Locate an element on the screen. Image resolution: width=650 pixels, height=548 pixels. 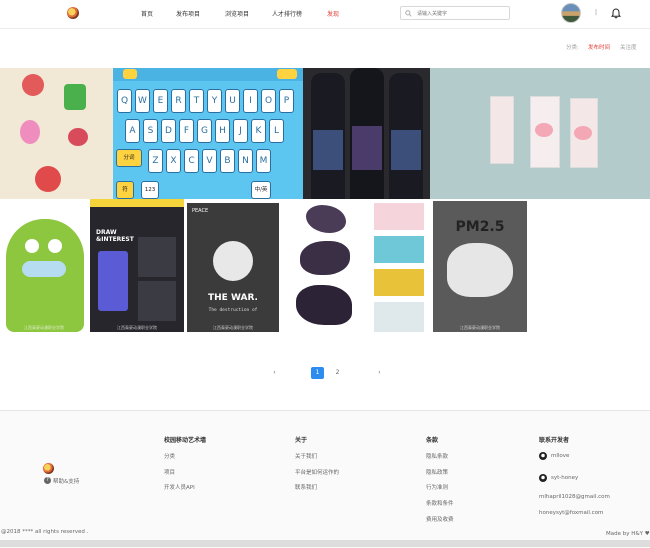
keyboard-key: U is located at coordinates (232, 101).